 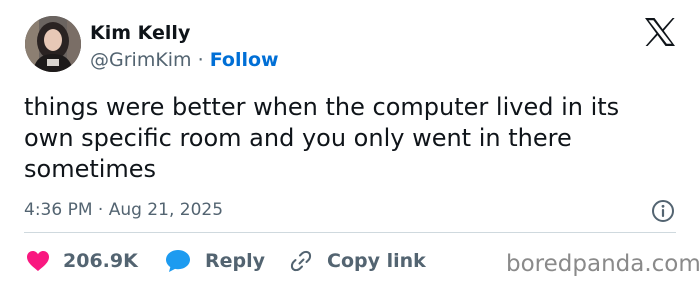 I want to click on info-icon, so click(x=663, y=211).